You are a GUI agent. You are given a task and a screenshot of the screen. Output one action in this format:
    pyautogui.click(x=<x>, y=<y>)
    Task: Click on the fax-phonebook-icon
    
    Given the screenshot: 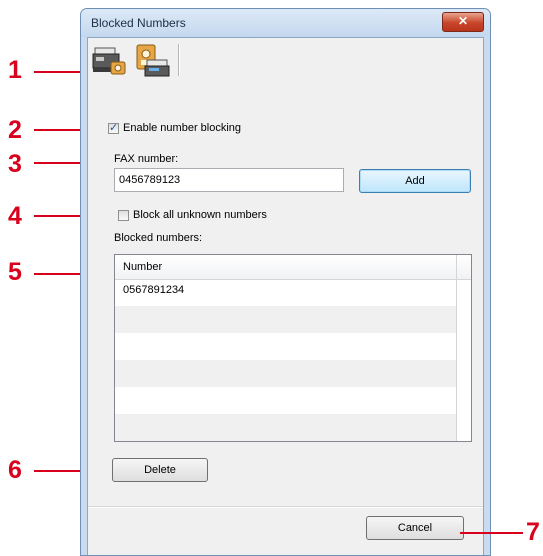 What is the action you would take?
    pyautogui.click(x=152, y=61)
    